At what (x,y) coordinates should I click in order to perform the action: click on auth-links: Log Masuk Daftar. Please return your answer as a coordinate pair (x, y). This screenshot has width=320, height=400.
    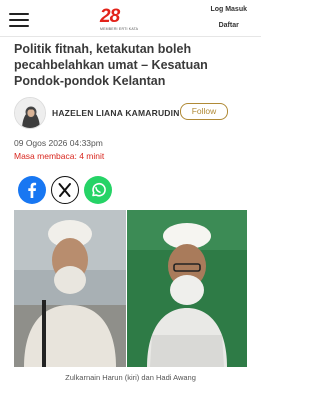
    Looking at the image, I should click on (228, 21).